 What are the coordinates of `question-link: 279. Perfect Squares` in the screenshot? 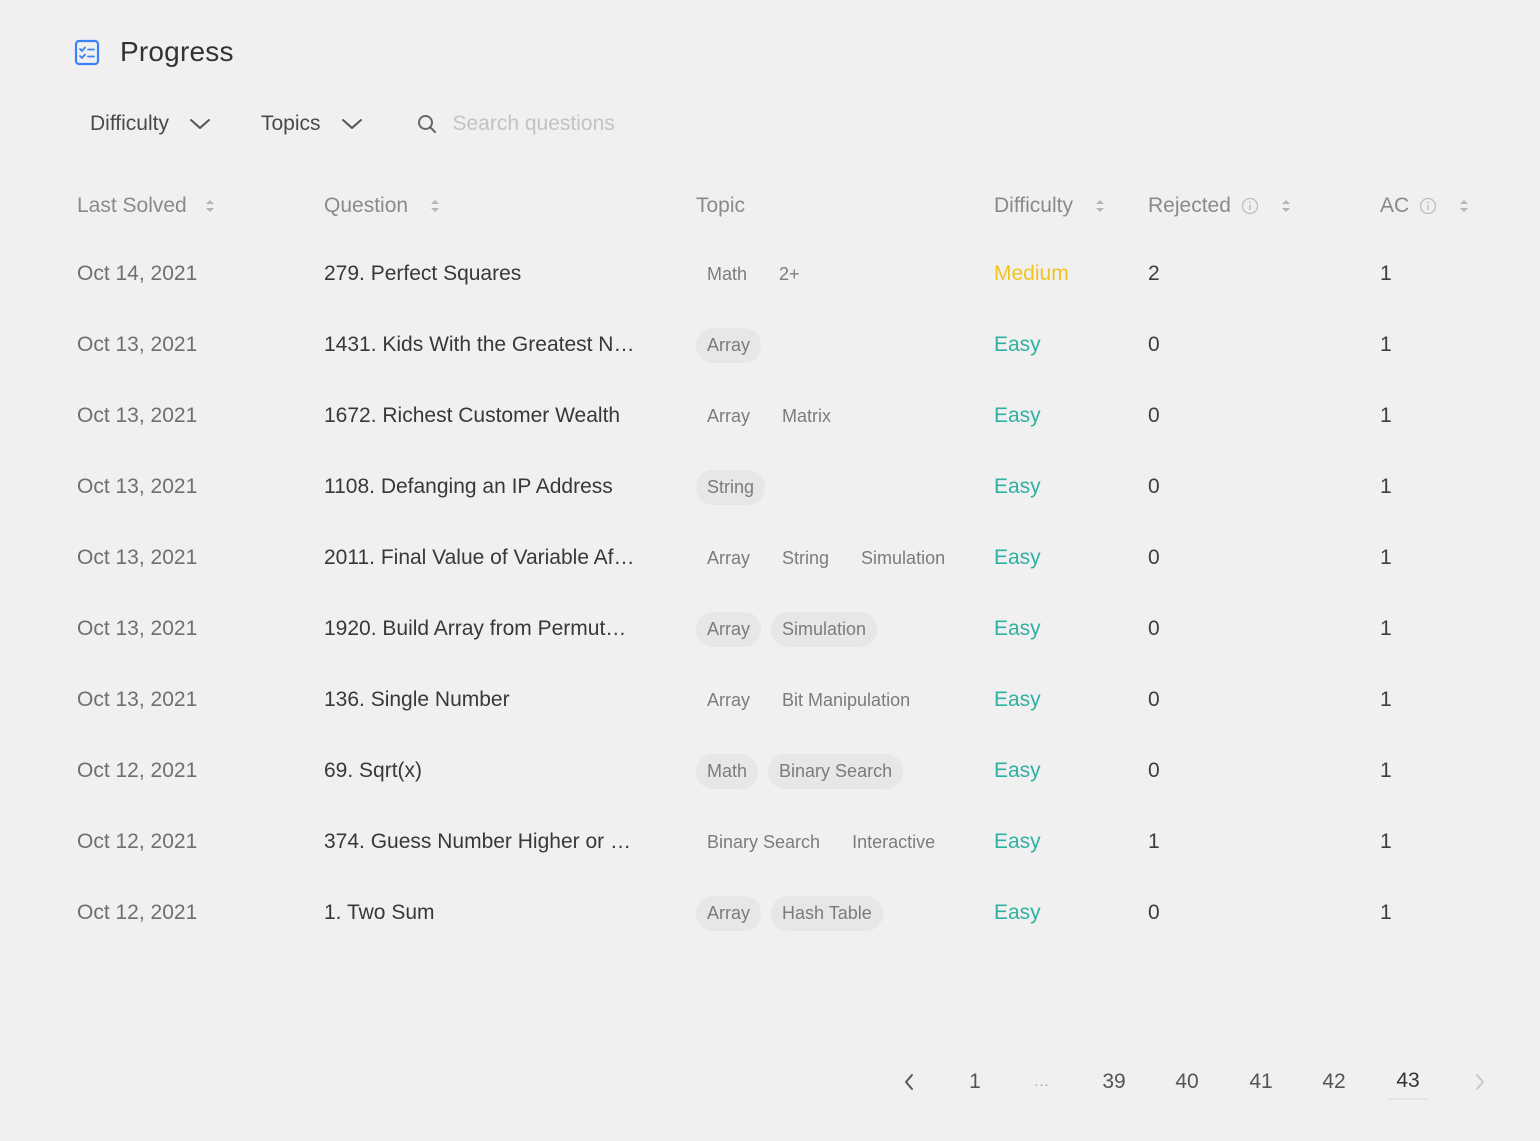 It's located at (422, 274).